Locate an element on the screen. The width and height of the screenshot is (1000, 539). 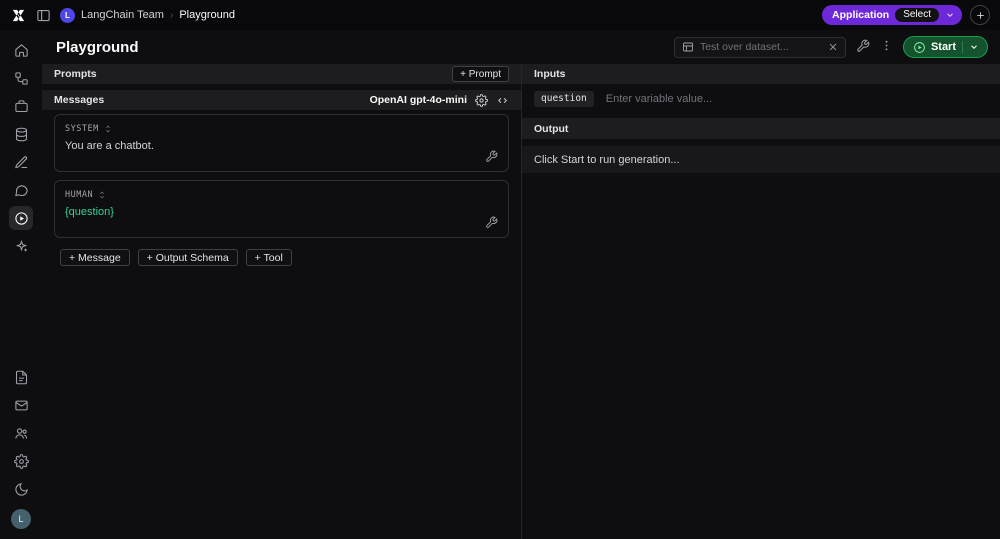
sidebar-item-annotations is located at coordinates (21, 162).